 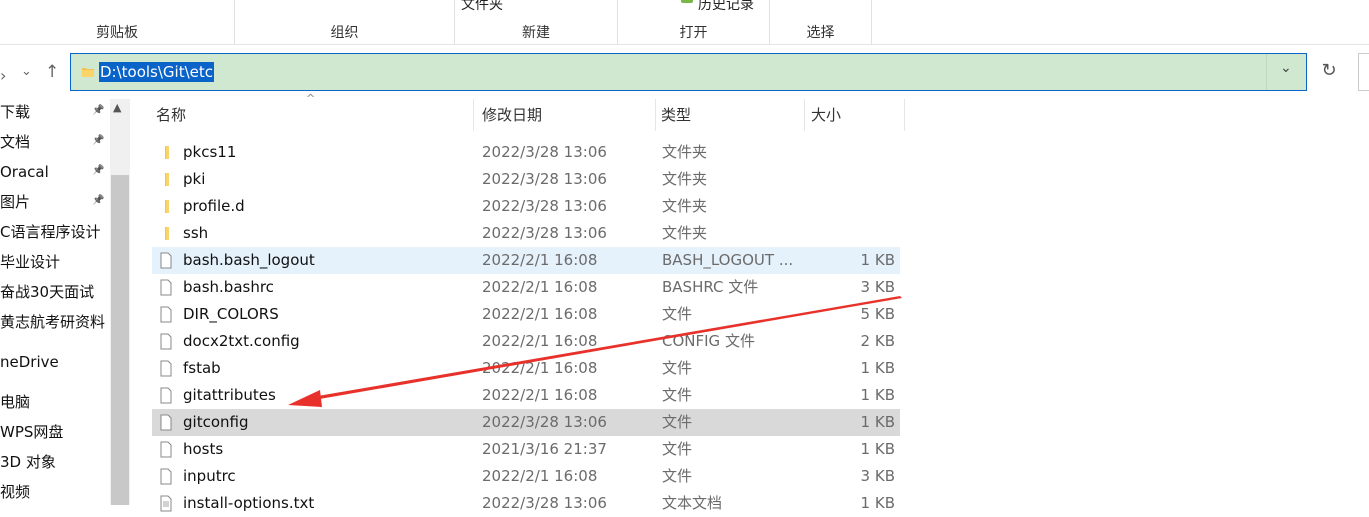 What do you see at coordinates (877, 314) in the screenshot?
I see `file-size: 5 KB` at bounding box center [877, 314].